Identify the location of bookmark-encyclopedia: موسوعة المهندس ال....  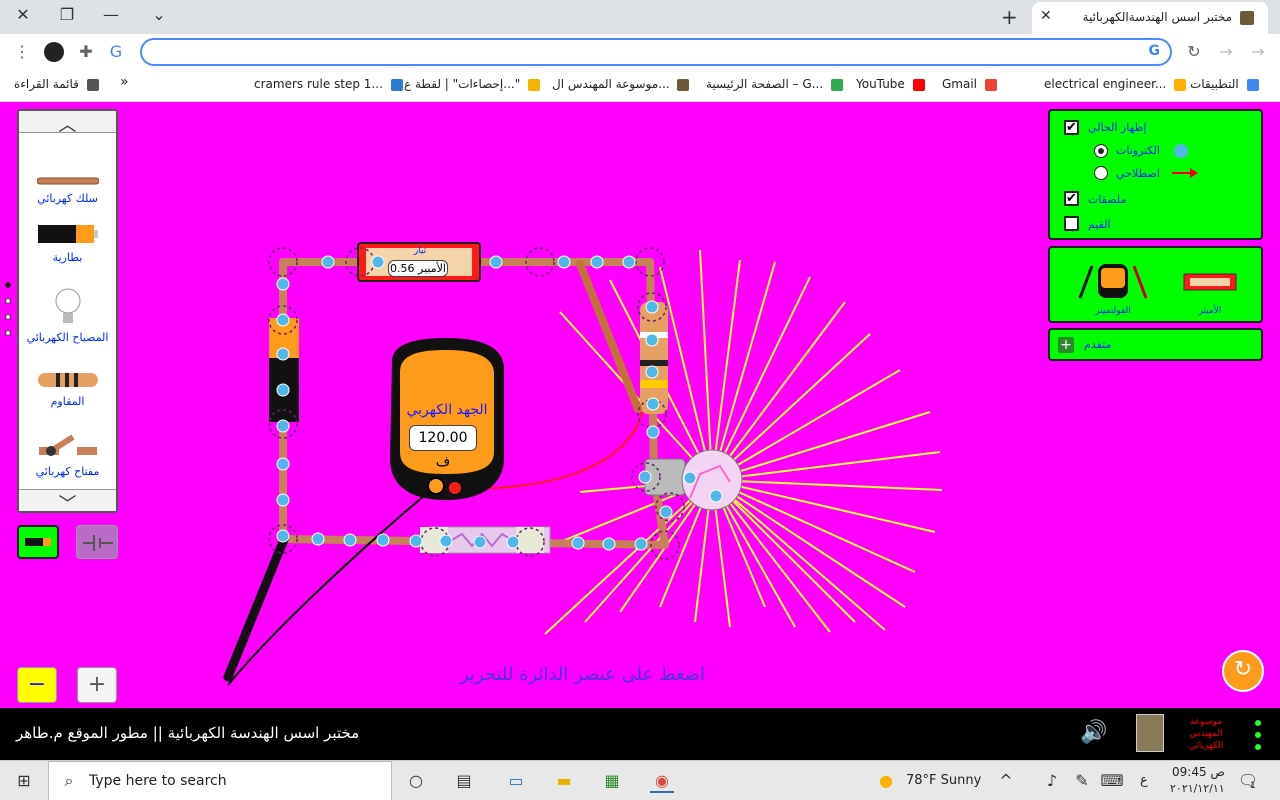
(621, 84).